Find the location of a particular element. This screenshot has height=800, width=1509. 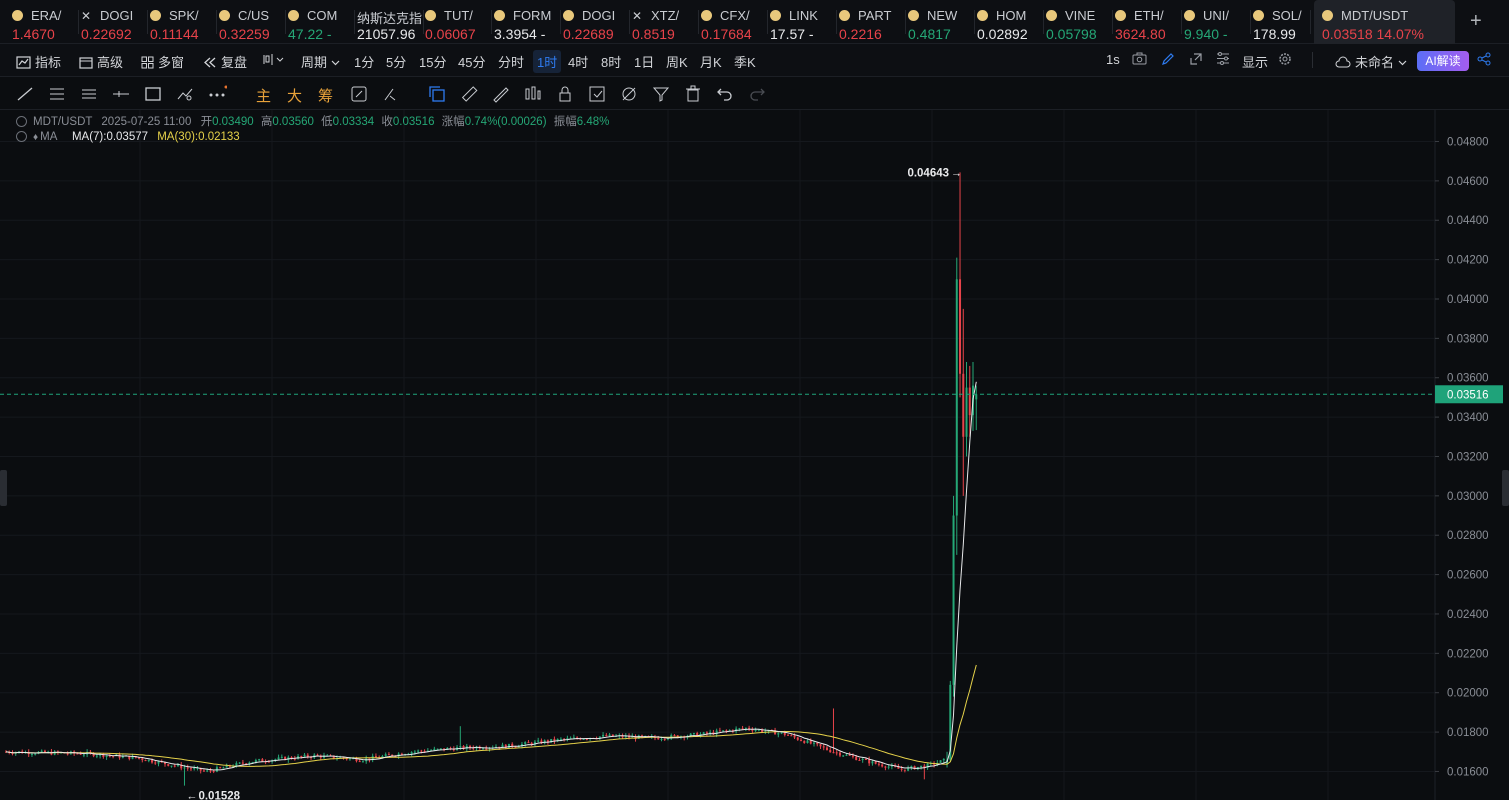

indicators-button: 指标 is located at coordinates (38, 61).